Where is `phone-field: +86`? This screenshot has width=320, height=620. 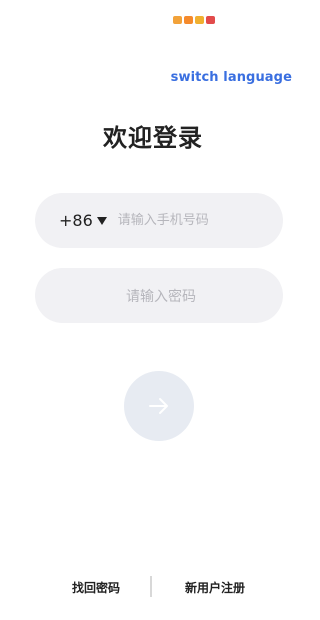 phone-field: +86 is located at coordinates (159, 220).